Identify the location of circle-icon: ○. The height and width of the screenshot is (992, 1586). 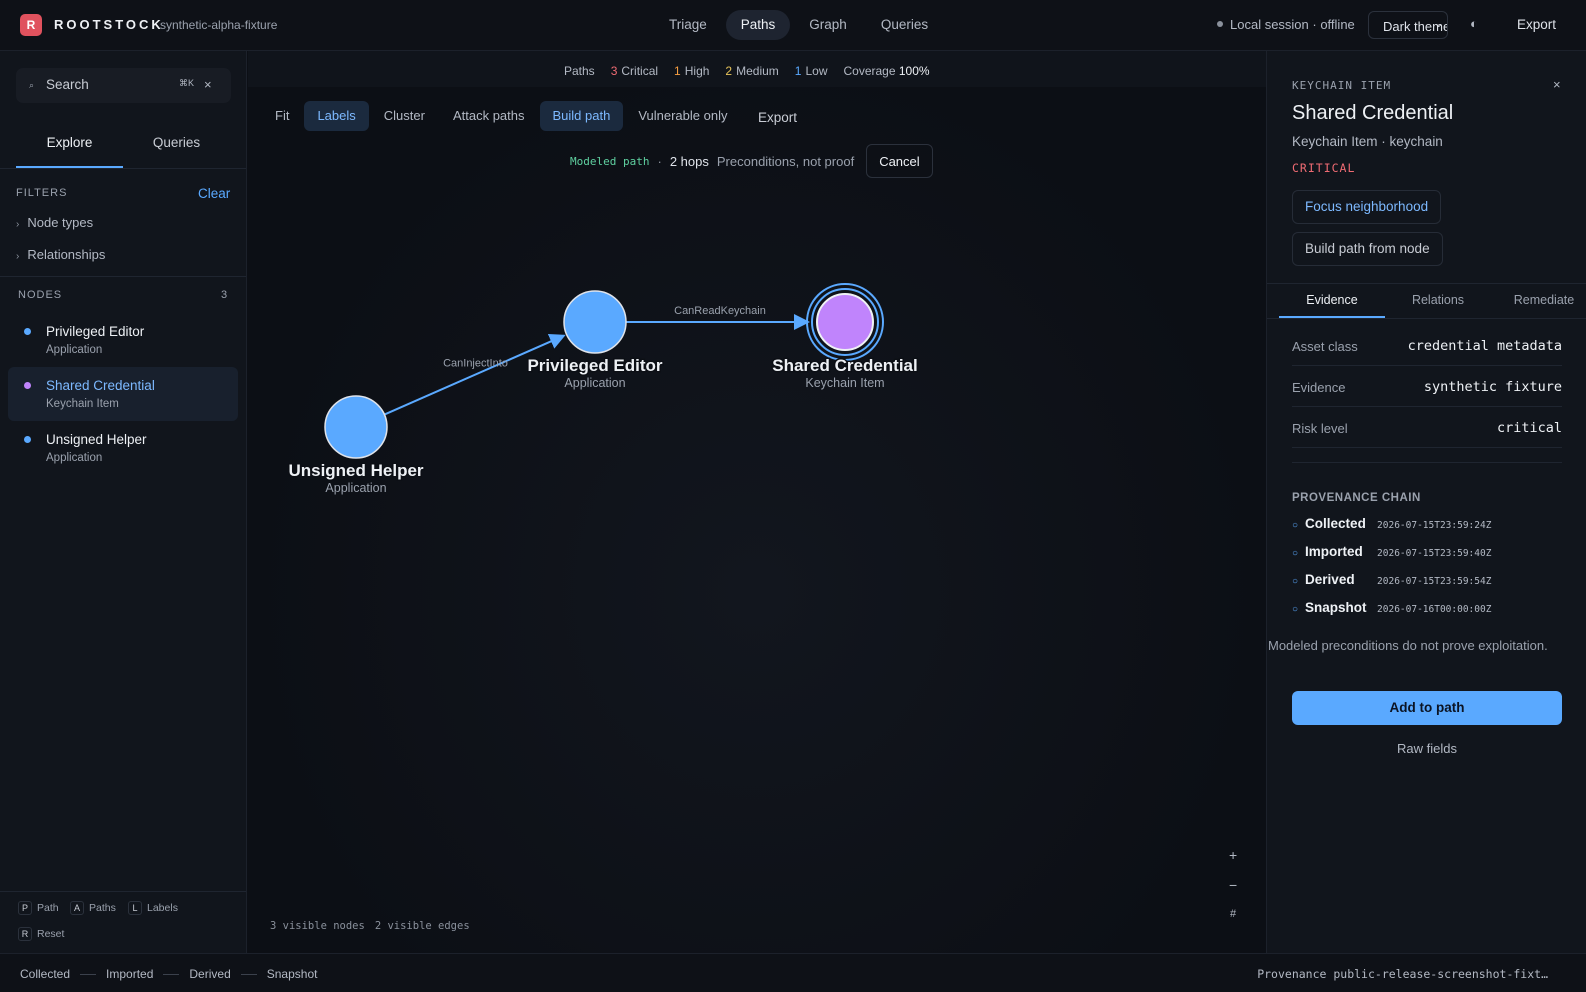
(1295, 581).